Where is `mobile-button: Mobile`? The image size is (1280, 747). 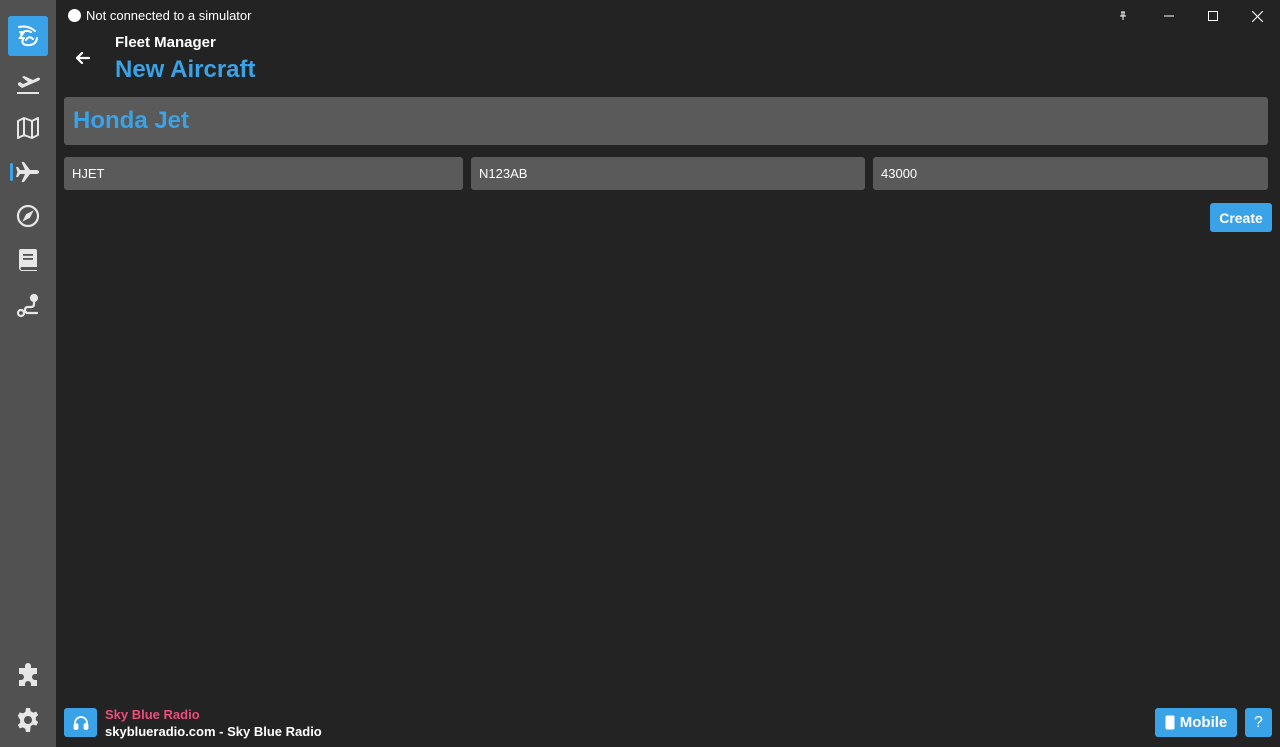
mobile-button: Mobile is located at coordinates (1196, 722).